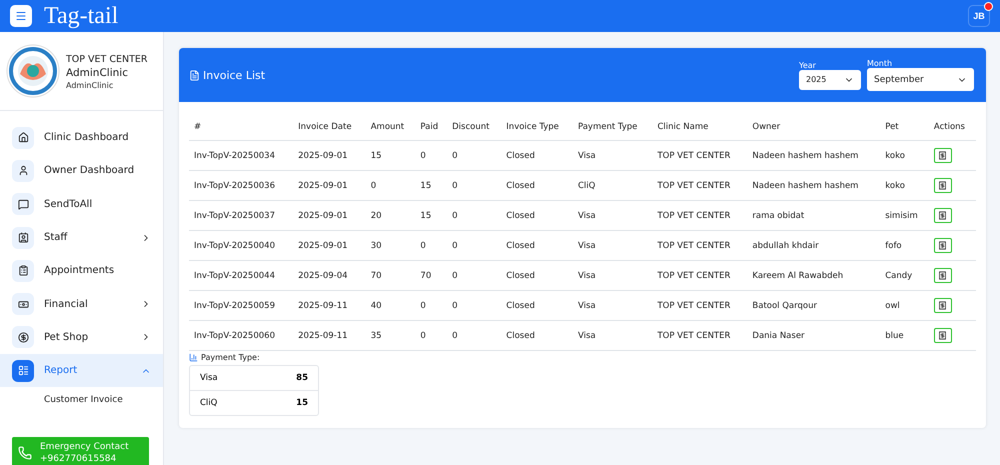 This screenshot has height=465, width=1000. I want to click on table-cell: Batool Qarqour, so click(813, 305).